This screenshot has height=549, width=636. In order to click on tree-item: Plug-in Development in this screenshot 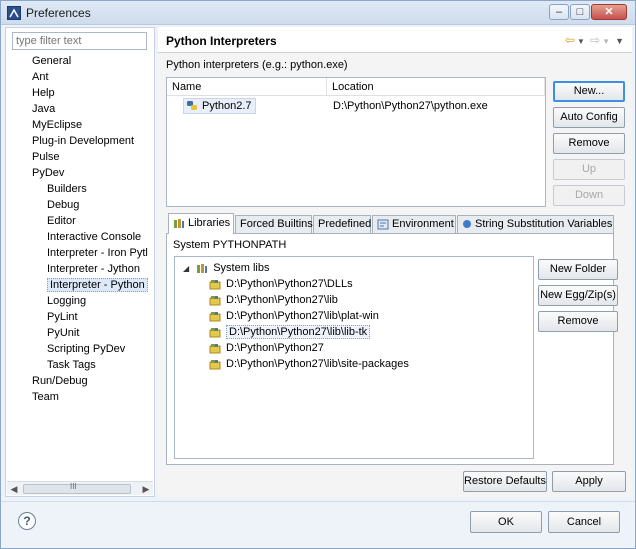, I will do `click(80, 141)`.